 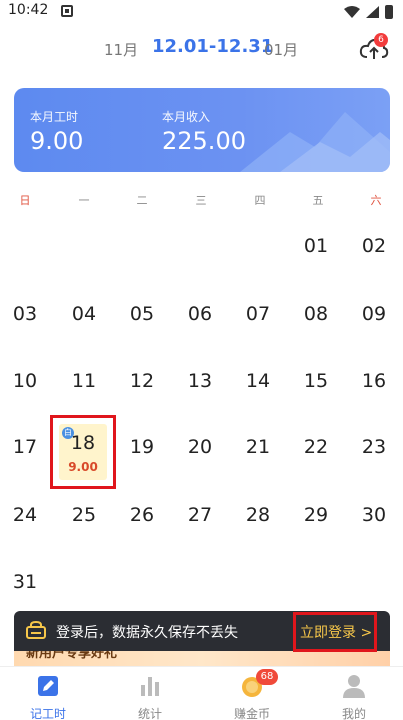 What do you see at coordinates (142, 515) in the screenshot?
I see `calendar-day: 26` at bounding box center [142, 515].